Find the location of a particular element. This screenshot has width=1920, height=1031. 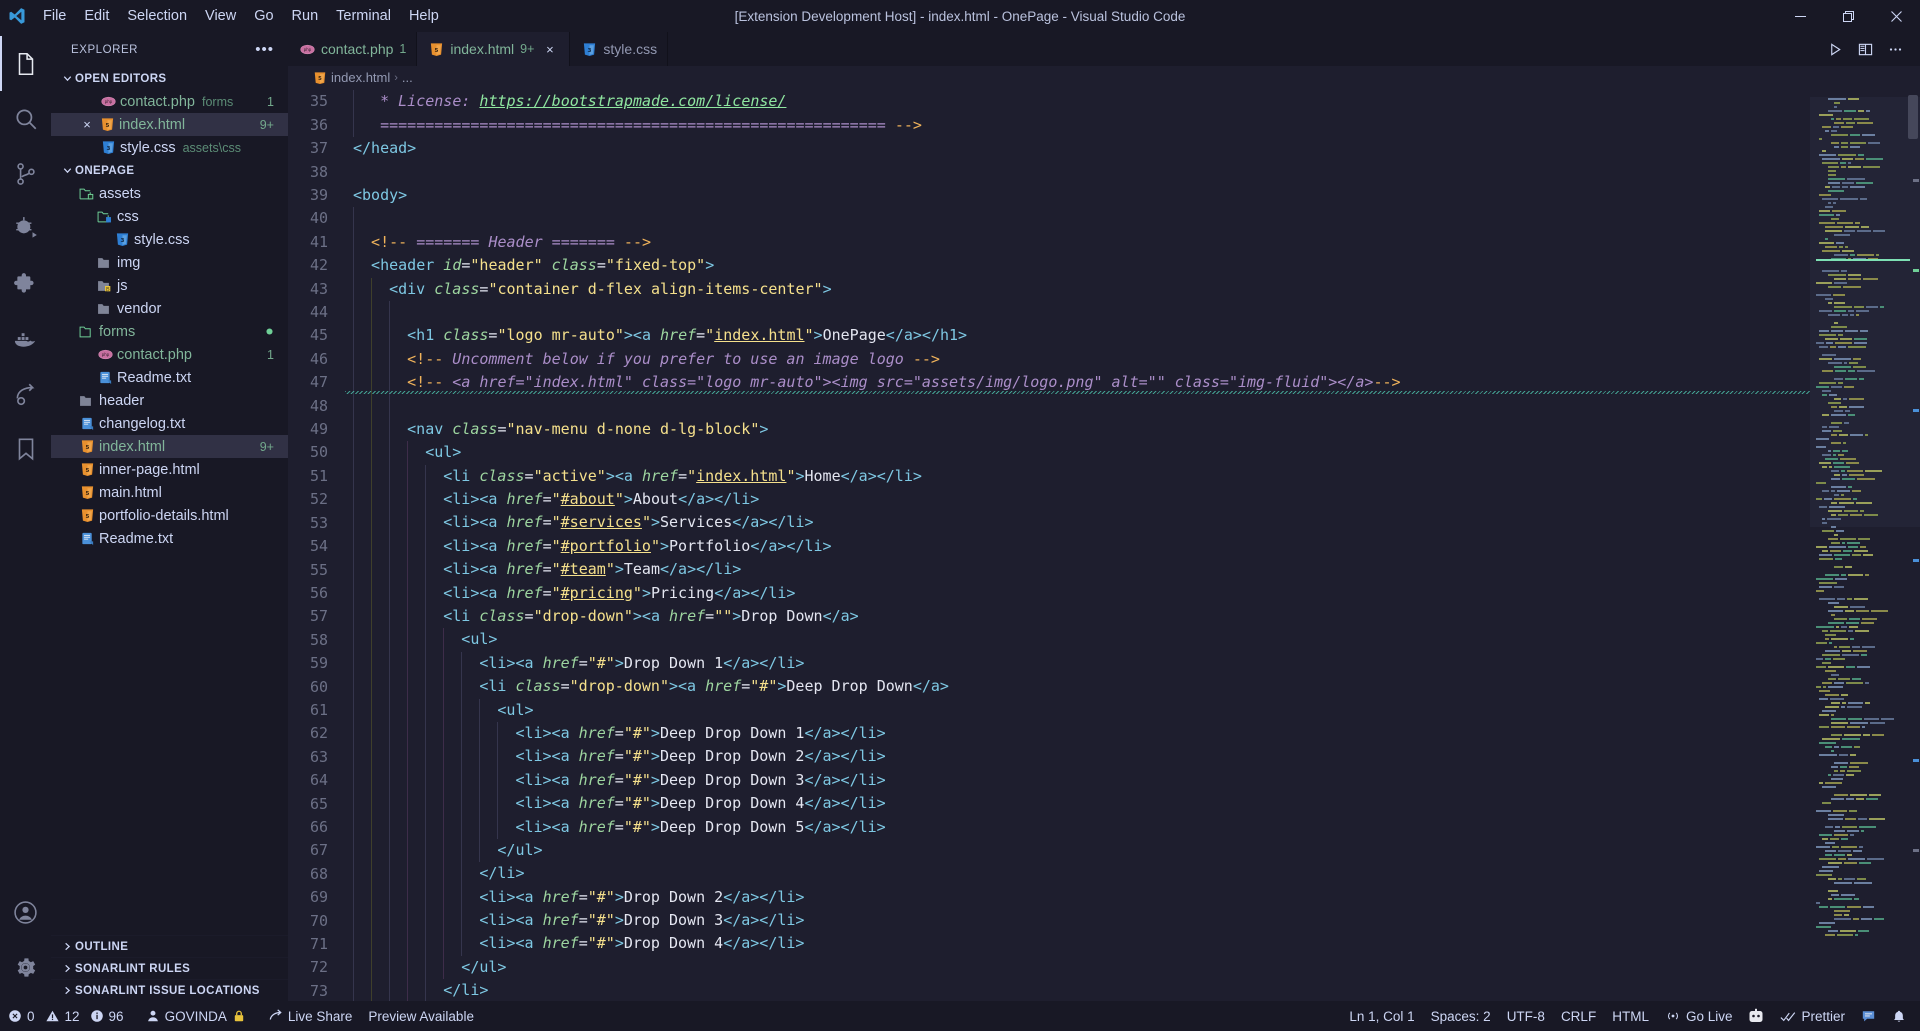

code-line: <body> is located at coordinates (1077, 195).